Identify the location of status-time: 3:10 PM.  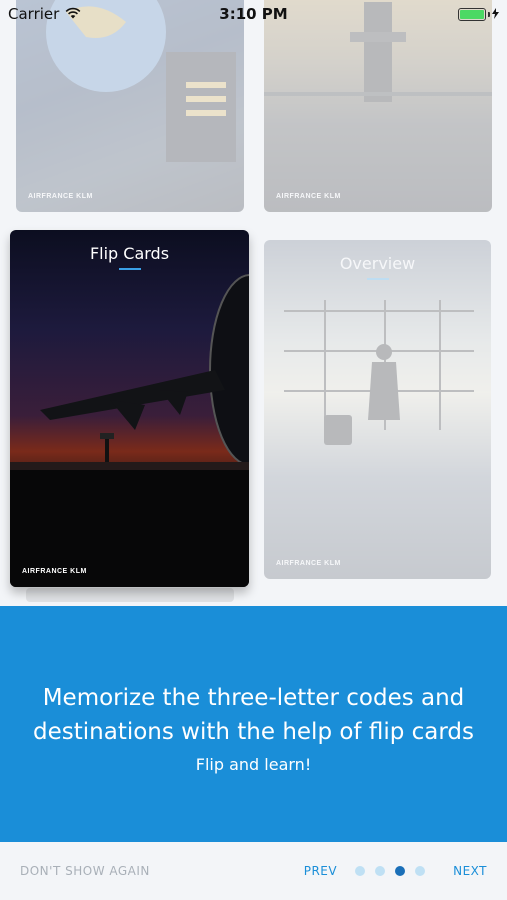
(253, 14).